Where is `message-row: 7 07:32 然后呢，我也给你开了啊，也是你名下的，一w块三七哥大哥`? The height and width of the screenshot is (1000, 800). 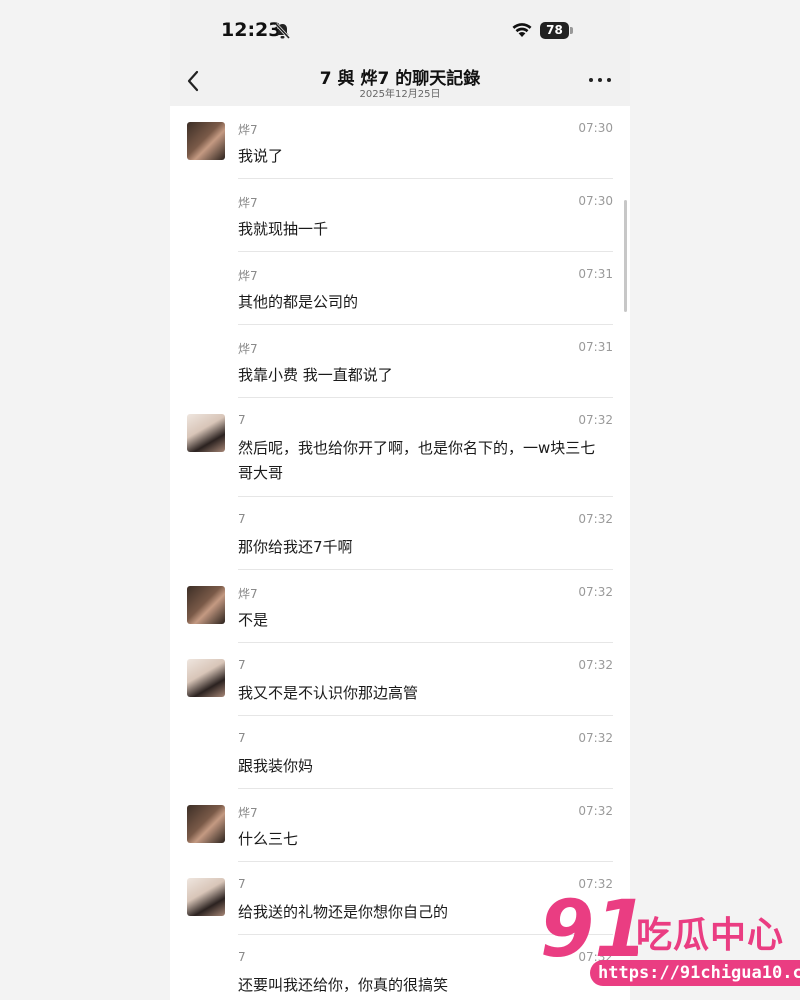 message-row: 7 07:32 然后呢，我也给你开了啊，也是你名下的，一w块三七哥大哥 is located at coordinates (400, 447).